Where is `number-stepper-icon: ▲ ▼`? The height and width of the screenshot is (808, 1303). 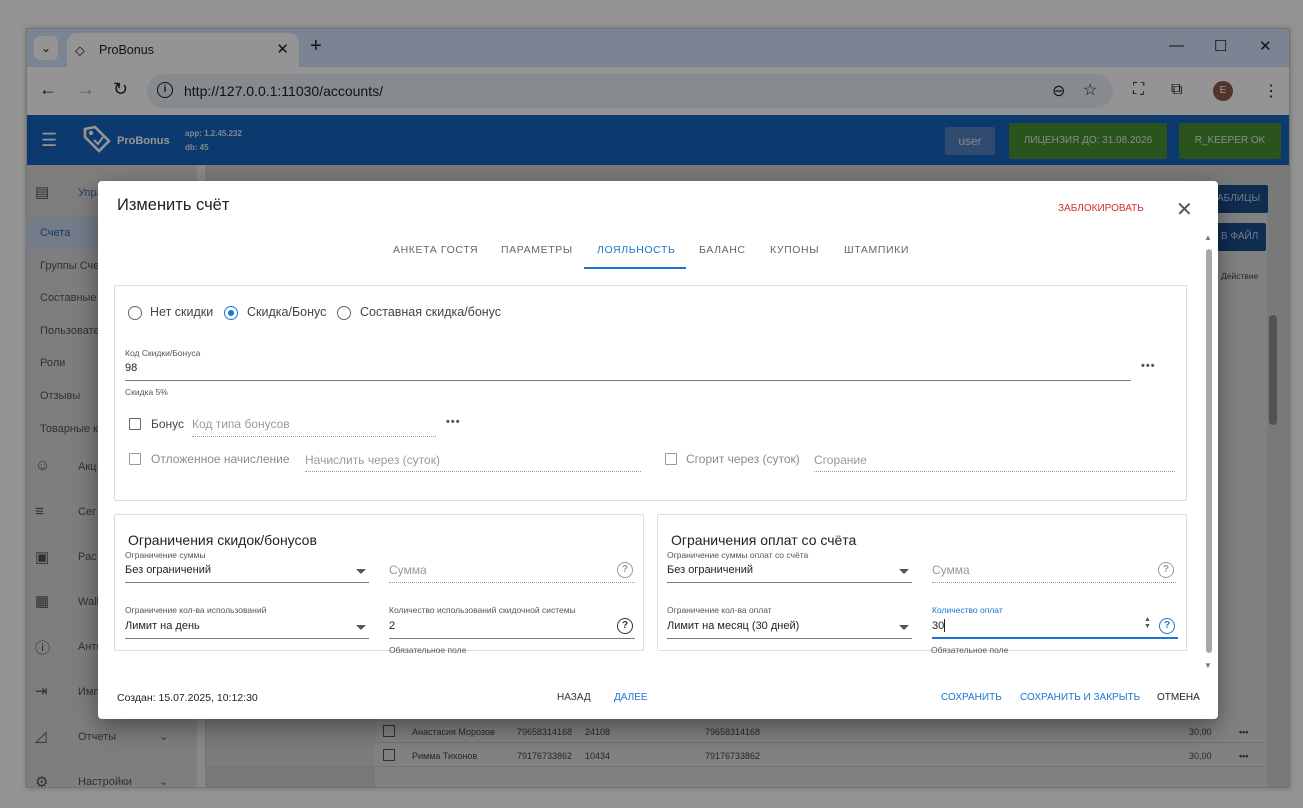
number-stepper-icon: ▲ ▼ is located at coordinates (1147, 623).